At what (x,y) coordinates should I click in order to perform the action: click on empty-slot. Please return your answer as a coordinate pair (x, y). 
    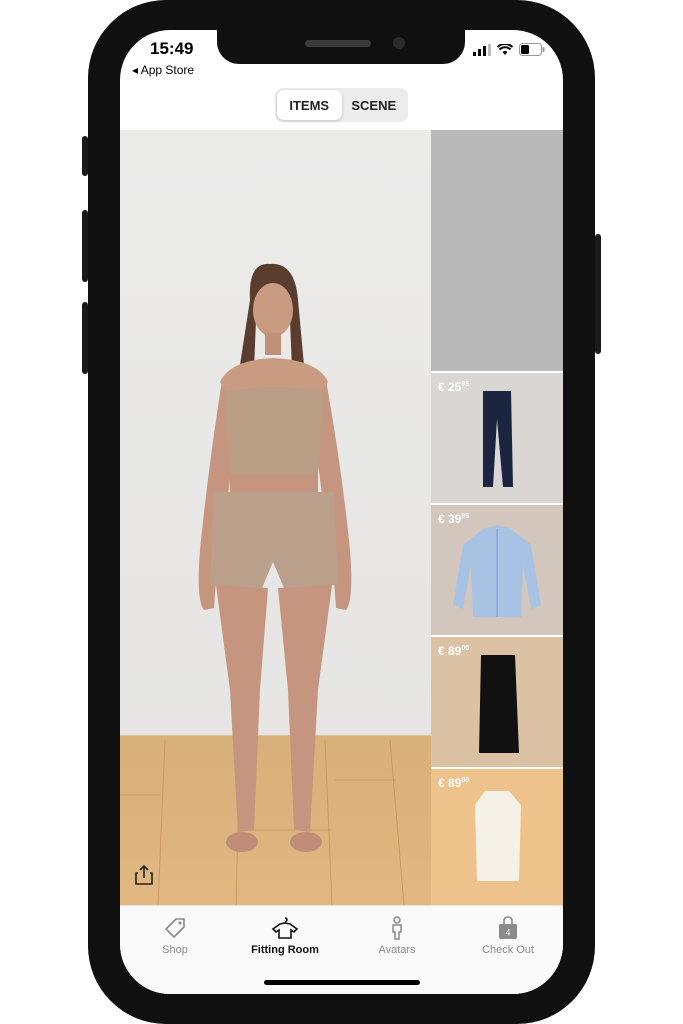
    Looking at the image, I should click on (497, 250).